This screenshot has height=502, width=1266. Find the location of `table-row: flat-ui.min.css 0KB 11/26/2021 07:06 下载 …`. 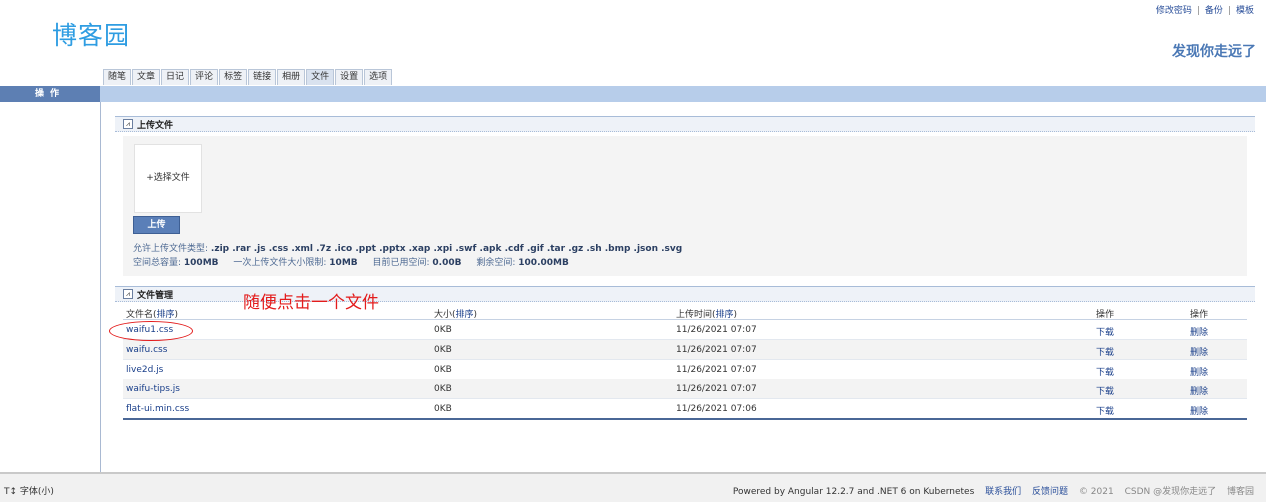

table-row: flat-ui.min.css 0KB 11/26/2021 07:06 下载 … is located at coordinates (685, 409).